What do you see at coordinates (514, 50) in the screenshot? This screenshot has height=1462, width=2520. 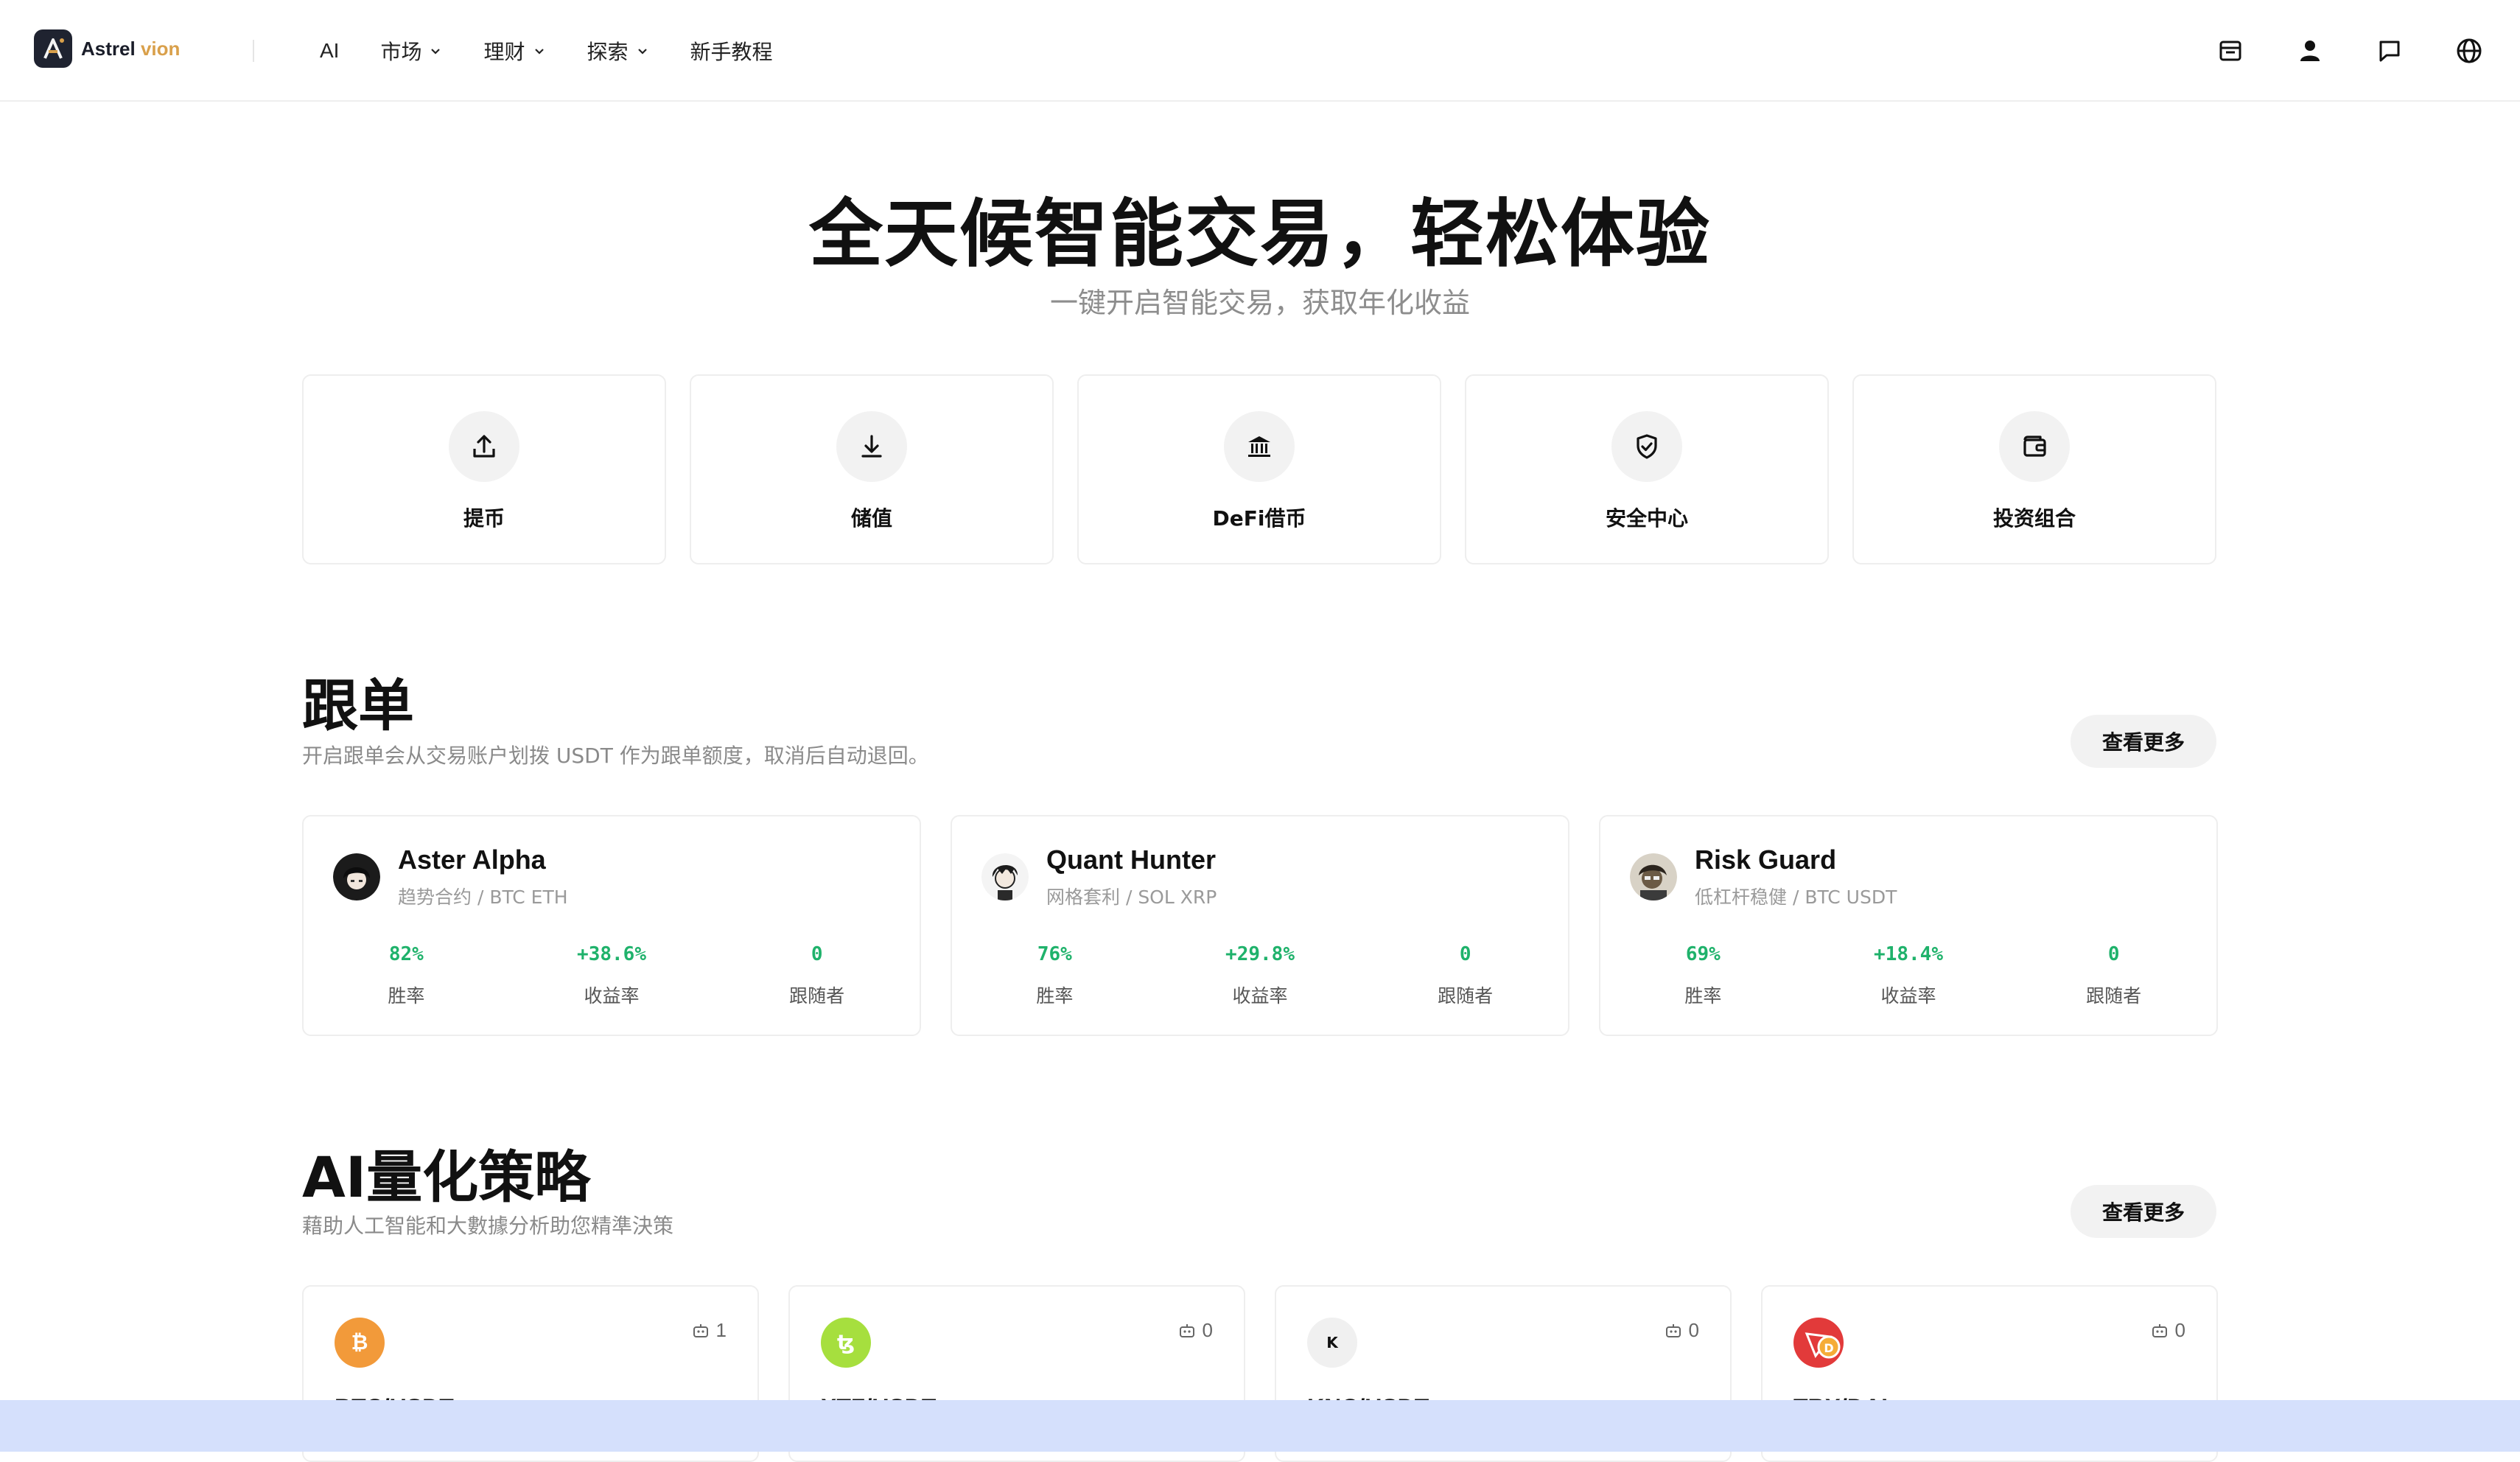 I see `nav-item-finance: 理财` at bounding box center [514, 50].